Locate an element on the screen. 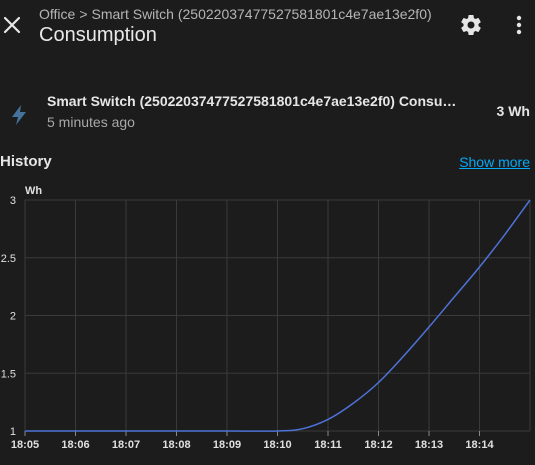 Image resolution: width=535 pixels, height=465 pixels. flash-icon is located at coordinates (19, 115).